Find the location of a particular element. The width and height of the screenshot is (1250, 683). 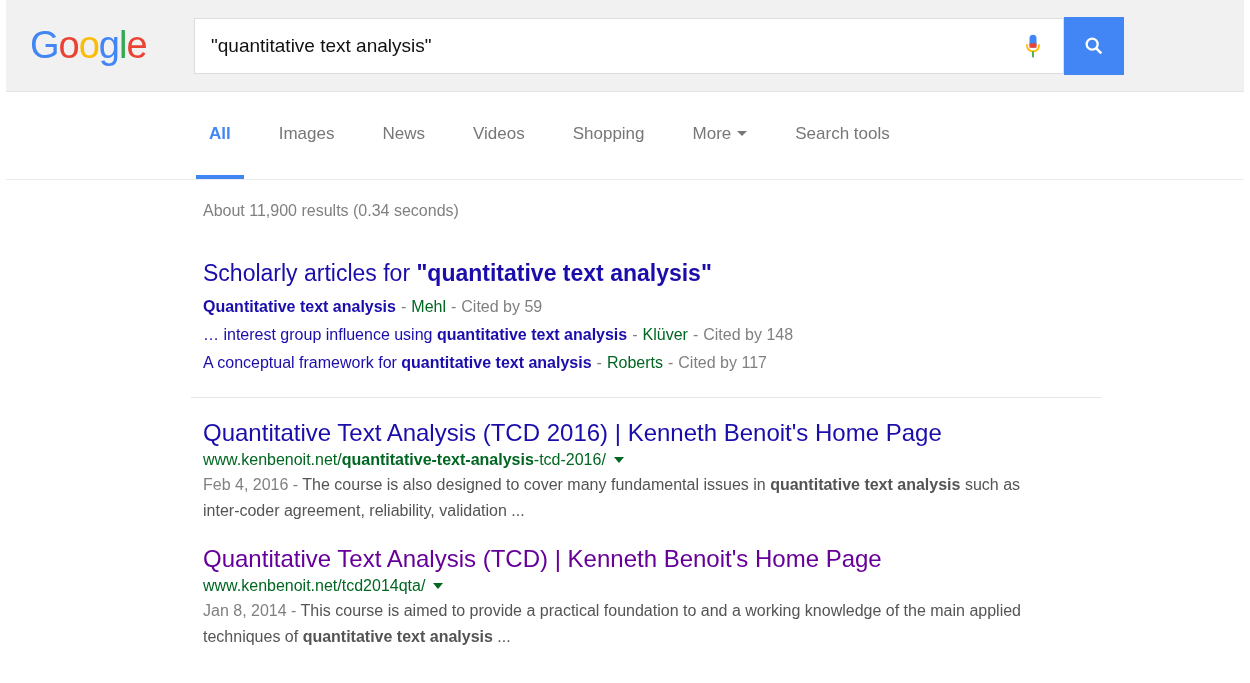

search-tab: Shopping is located at coordinates (608, 135).